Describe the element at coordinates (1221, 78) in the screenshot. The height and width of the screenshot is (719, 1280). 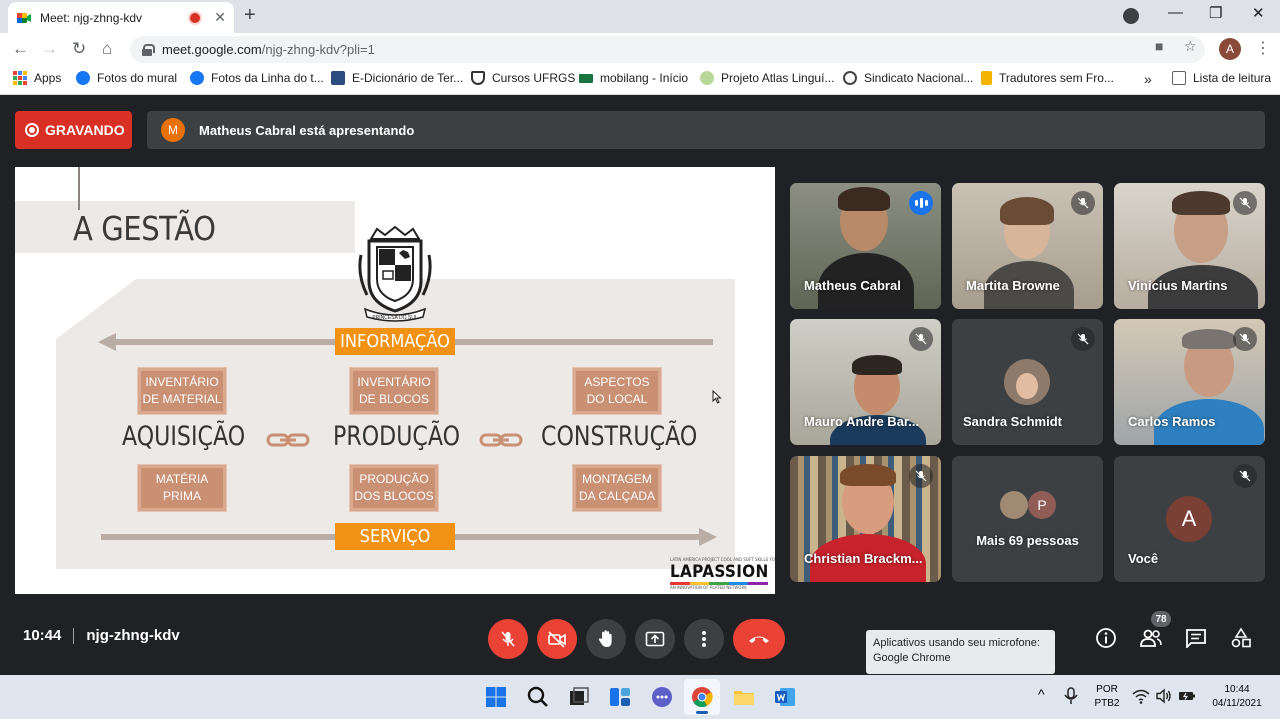
I see `reading-list-button: Lista de leitura` at that location.